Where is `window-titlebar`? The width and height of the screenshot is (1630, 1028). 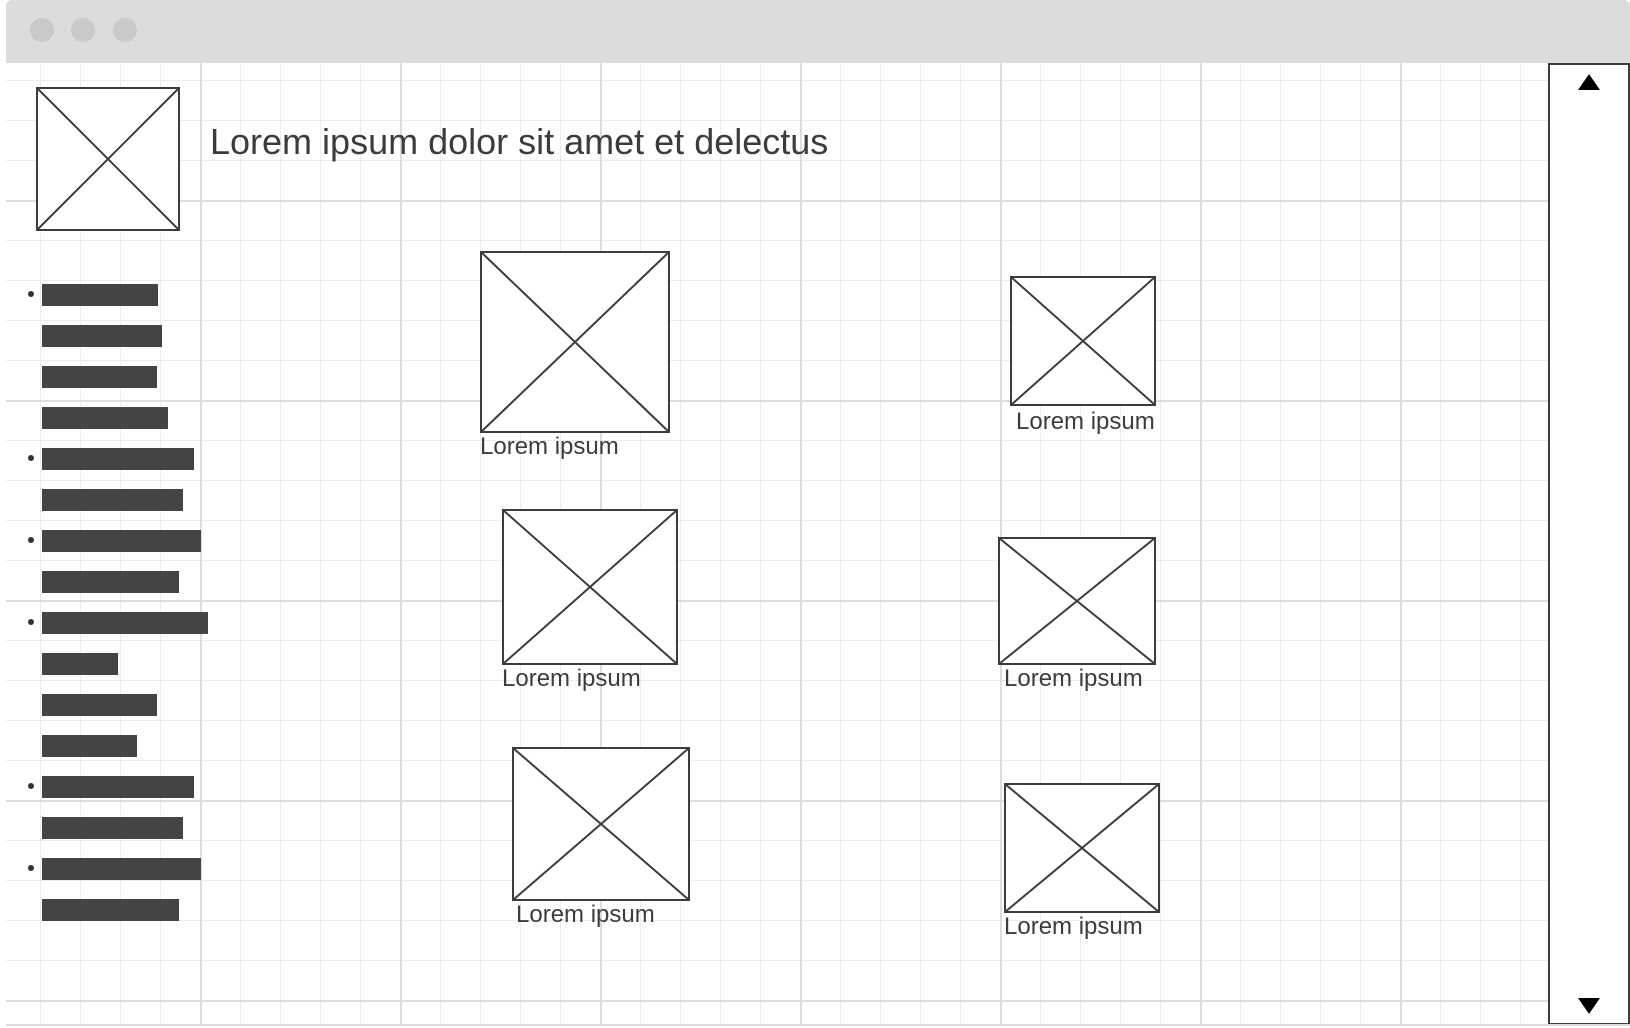
window-titlebar is located at coordinates (818, 31).